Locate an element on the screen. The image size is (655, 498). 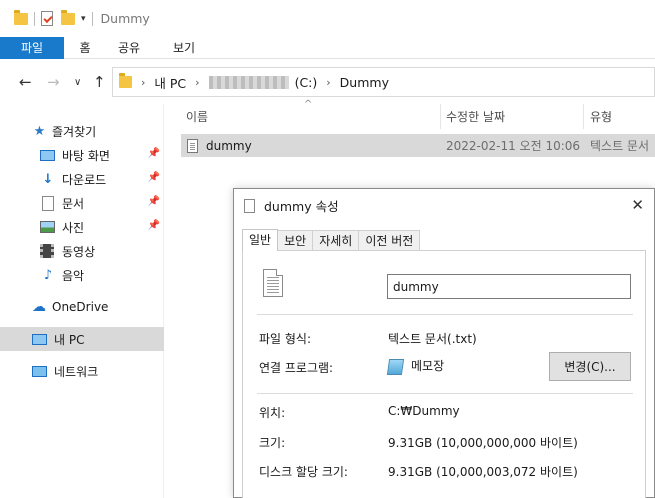
new-folder-icon is located at coordinates (68, 17).